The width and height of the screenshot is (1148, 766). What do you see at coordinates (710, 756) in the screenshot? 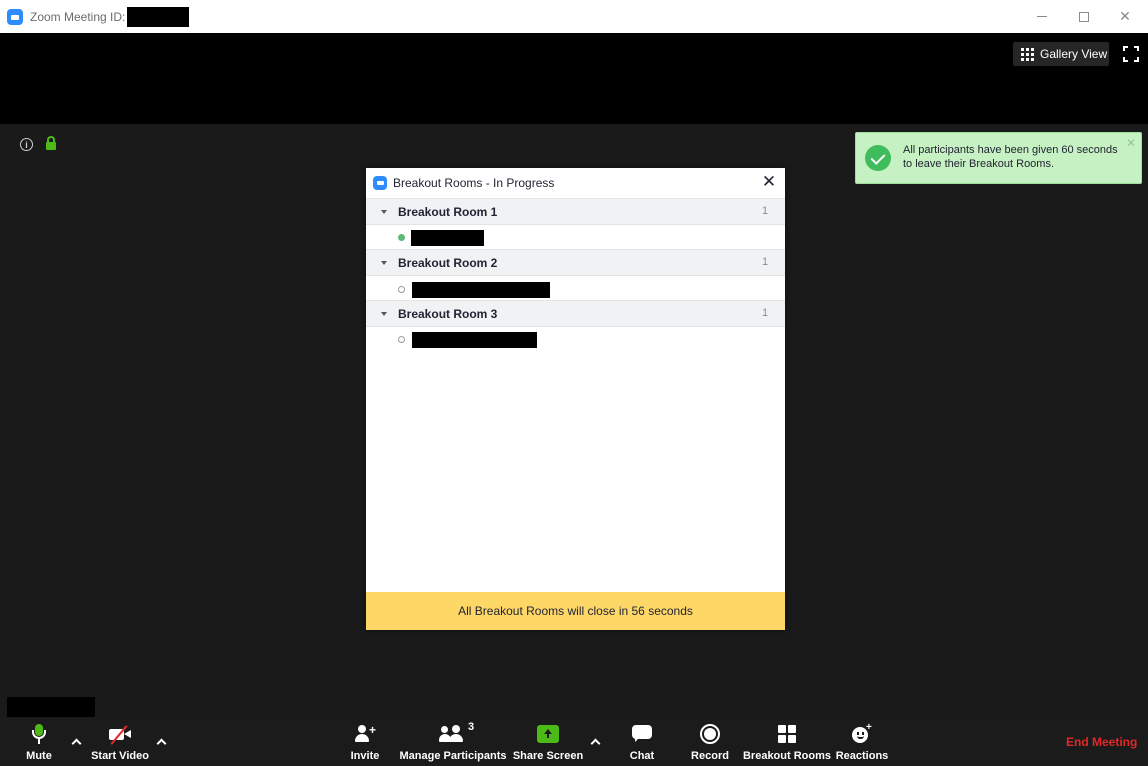
I see `record-label: Record` at bounding box center [710, 756].